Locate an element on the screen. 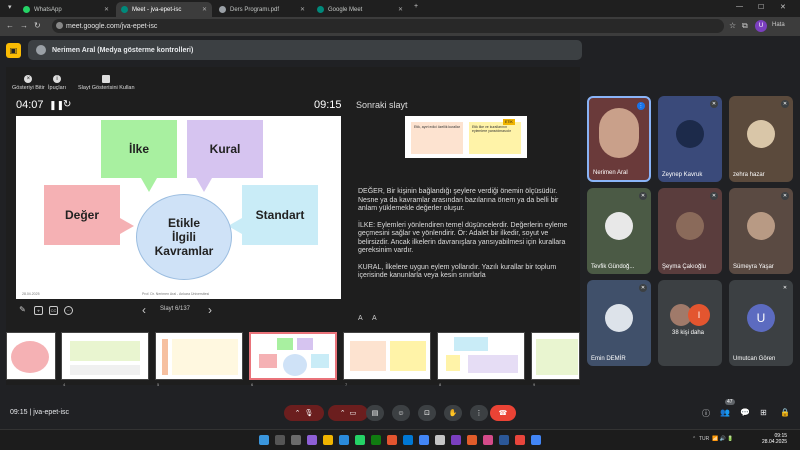 The height and width of the screenshot is (450, 800). participant-tile: ✕ Şeyma Çakıoğlu is located at coordinates (690, 231).